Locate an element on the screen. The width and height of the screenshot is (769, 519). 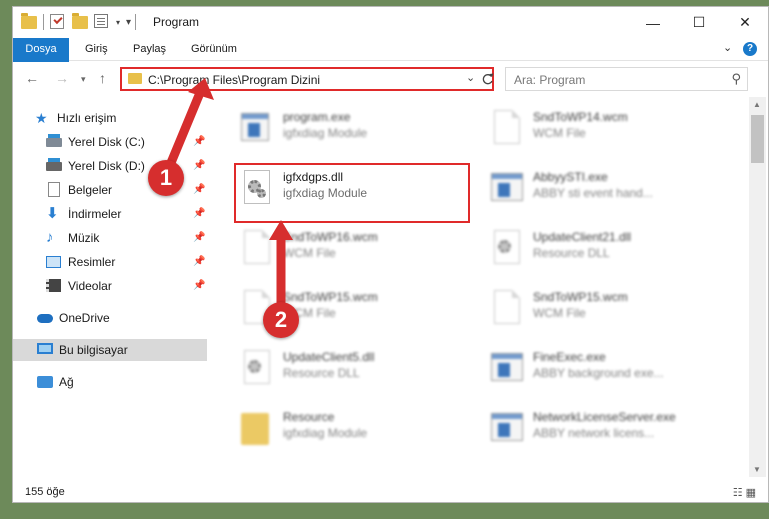
address-bar: C:\Program Files\Program Dizini ⌄ is located at coordinates (307, 79).